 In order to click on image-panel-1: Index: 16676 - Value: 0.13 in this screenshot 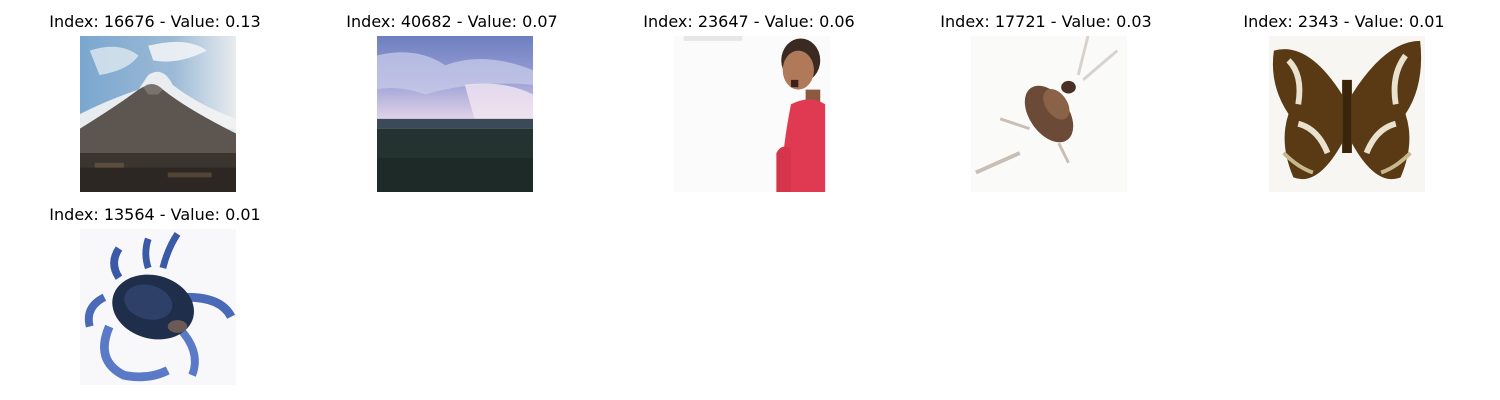, I will do `click(155, 107)`.